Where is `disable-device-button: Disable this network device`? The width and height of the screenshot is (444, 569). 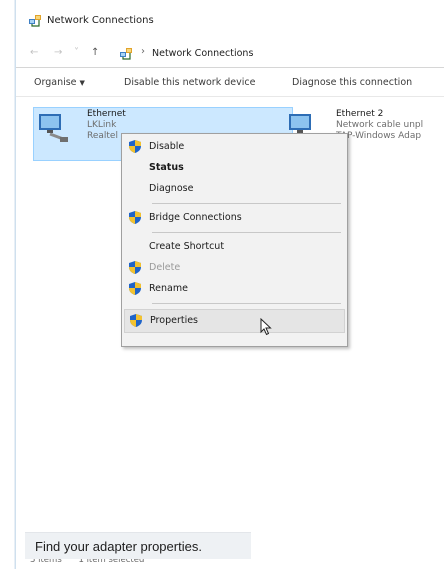 disable-device-button: Disable this network device is located at coordinates (189, 82).